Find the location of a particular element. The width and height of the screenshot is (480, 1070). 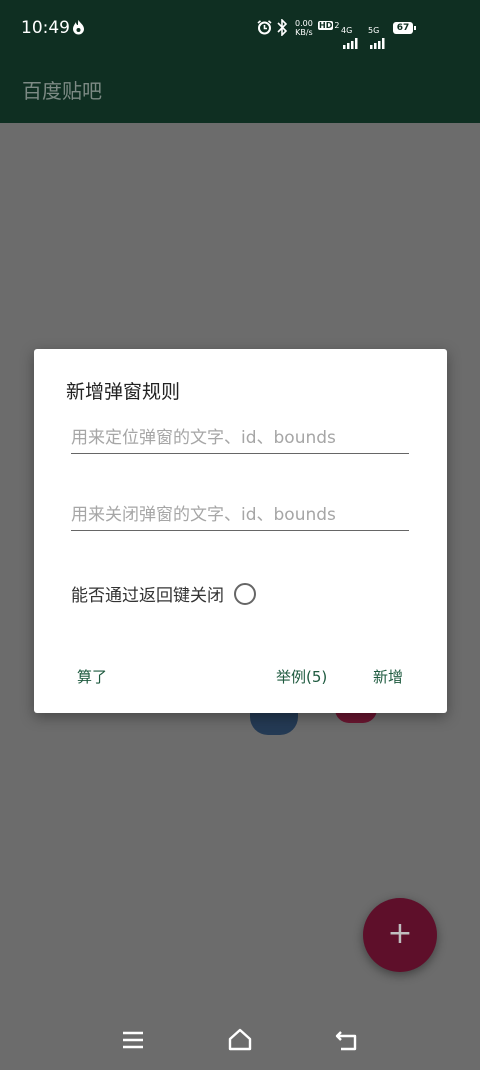

locate-popup-input: 用来定位弹窗的文字、id、bounds is located at coordinates (240, 440).